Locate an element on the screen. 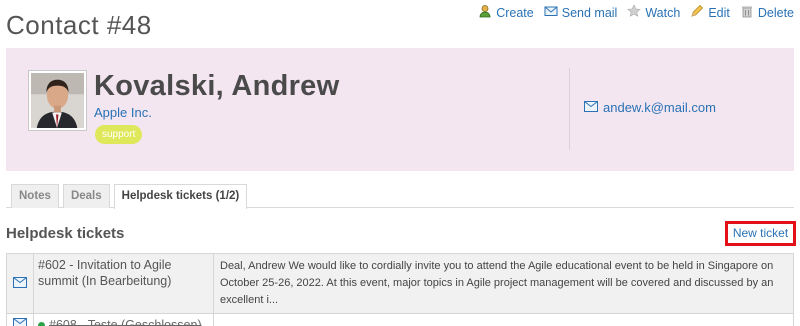  page-title: Contact #48 is located at coordinates (79, 25).